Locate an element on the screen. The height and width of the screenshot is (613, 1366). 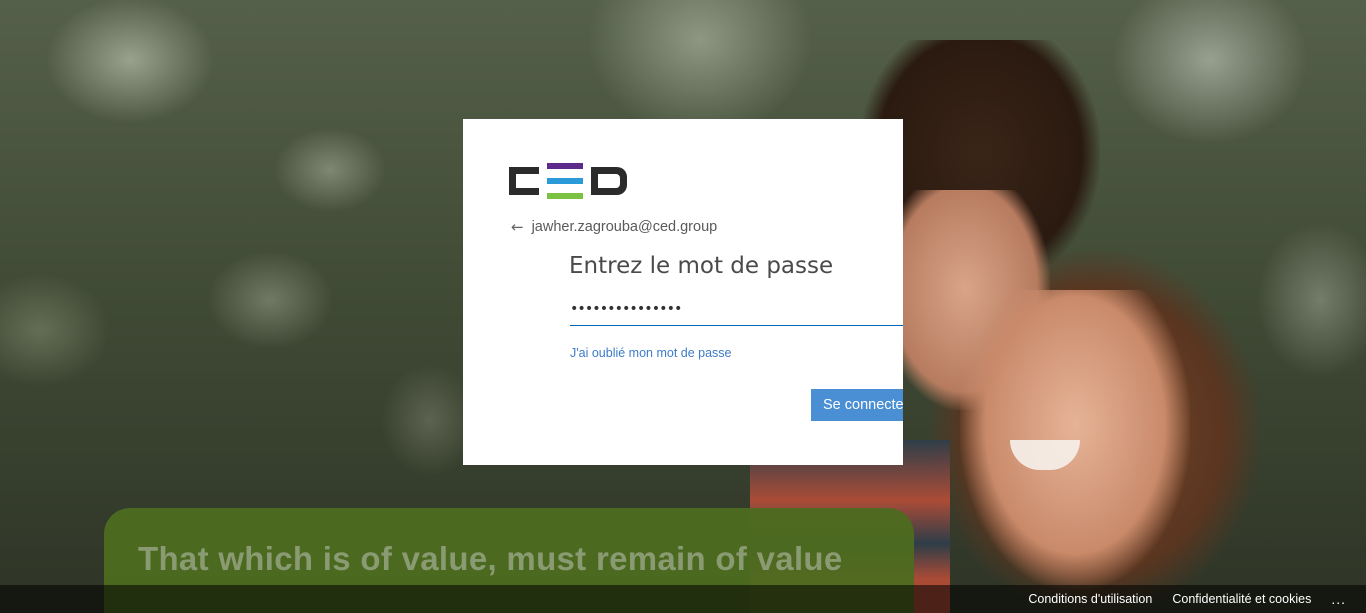
ced-logo is located at coordinates (568, 181).